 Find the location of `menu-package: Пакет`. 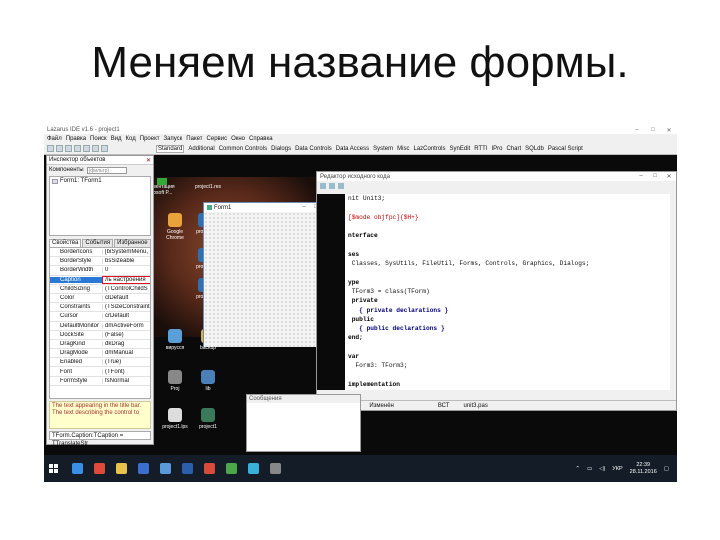

menu-package: Пакет is located at coordinates (194, 139).